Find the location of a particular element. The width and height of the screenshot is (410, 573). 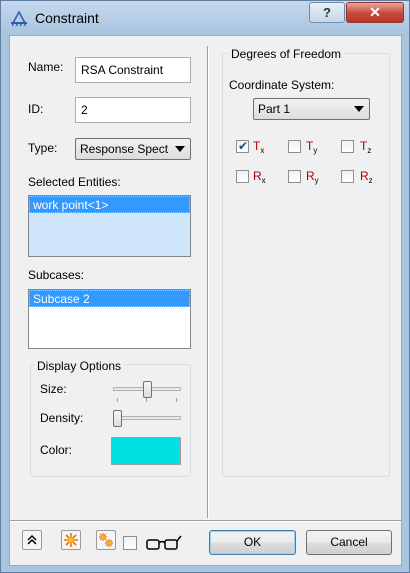

highlight-button is located at coordinates (71, 540).